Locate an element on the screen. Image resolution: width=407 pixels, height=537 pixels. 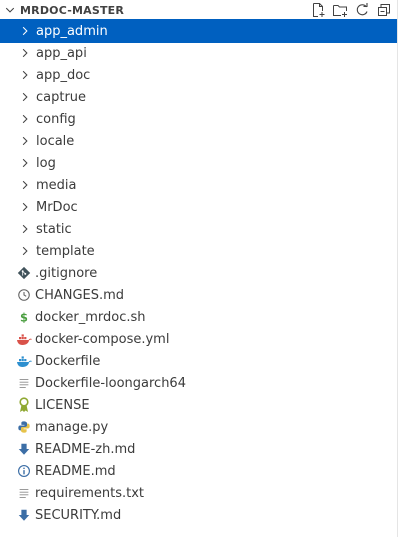
tree-item-label: static is located at coordinates (54, 229).